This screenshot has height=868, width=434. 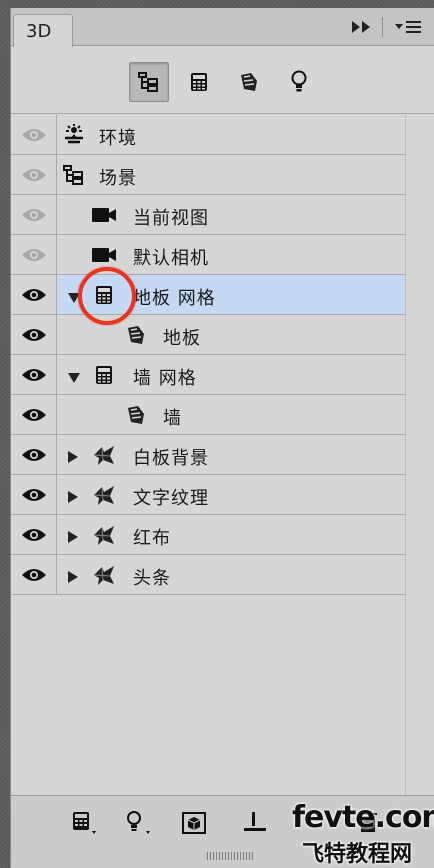 What do you see at coordinates (362, 27) in the screenshot?
I see `collapse-icon` at bounding box center [362, 27].